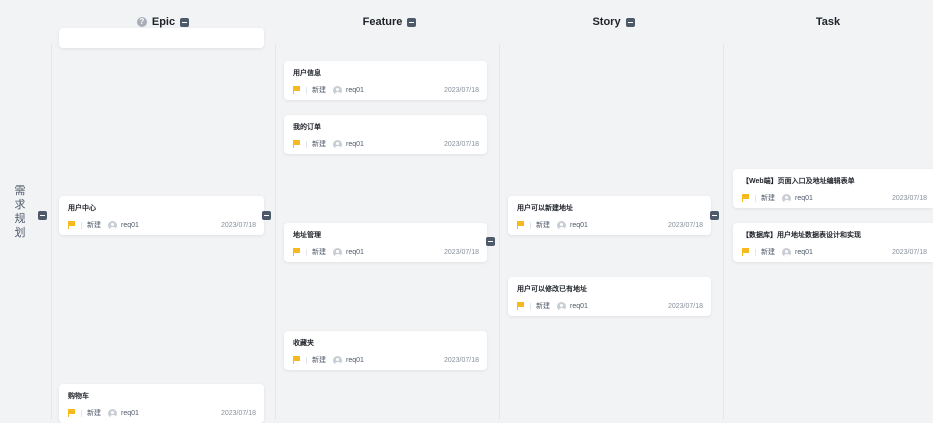 The height and width of the screenshot is (423, 933). What do you see at coordinates (303, 343) in the screenshot?
I see `card-title: 收藏夹` at bounding box center [303, 343].